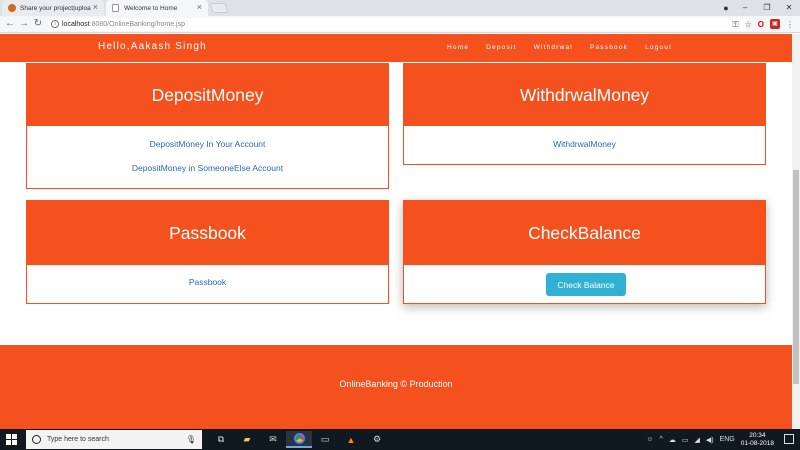 The height and width of the screenshot is (450, 800). What do you see at coordinates (207, 144) in the screenshot?
I see `deposit-own-account-link: DepositMoney In Your Account` at bounding box center [207, 144].